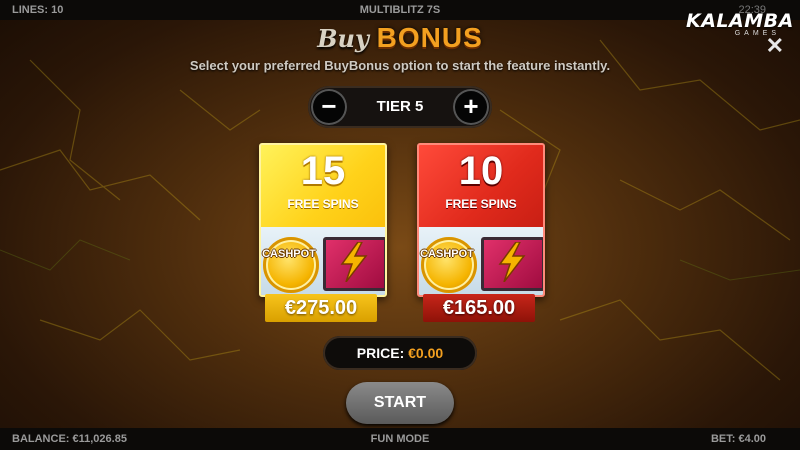  Describe the element at coordinates (481, 171) in the screenshot. I see `spin-count: 10` at that location.